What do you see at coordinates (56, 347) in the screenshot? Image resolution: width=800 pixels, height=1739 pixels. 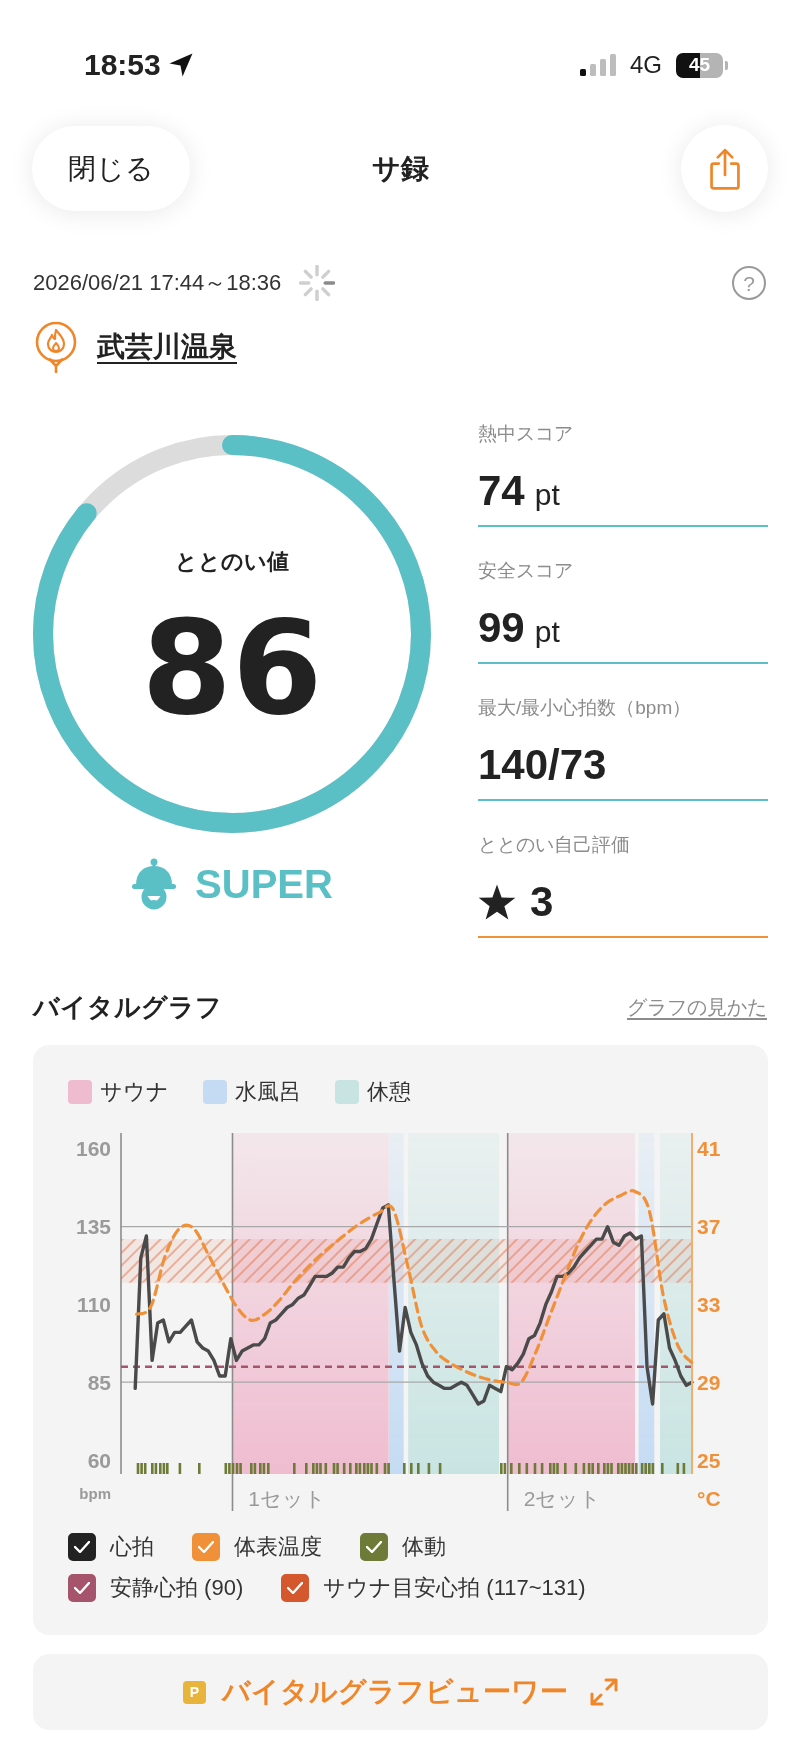 I see `flame-pin-icon` at bounding box center [56, 347].